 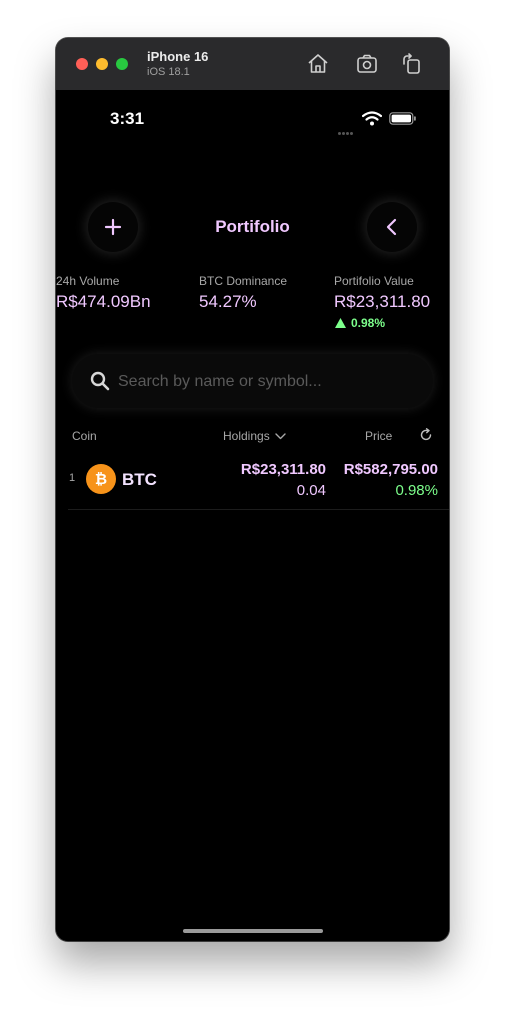 I want to click on holdings-quantity: 0.04, so click(x=311, y=490).